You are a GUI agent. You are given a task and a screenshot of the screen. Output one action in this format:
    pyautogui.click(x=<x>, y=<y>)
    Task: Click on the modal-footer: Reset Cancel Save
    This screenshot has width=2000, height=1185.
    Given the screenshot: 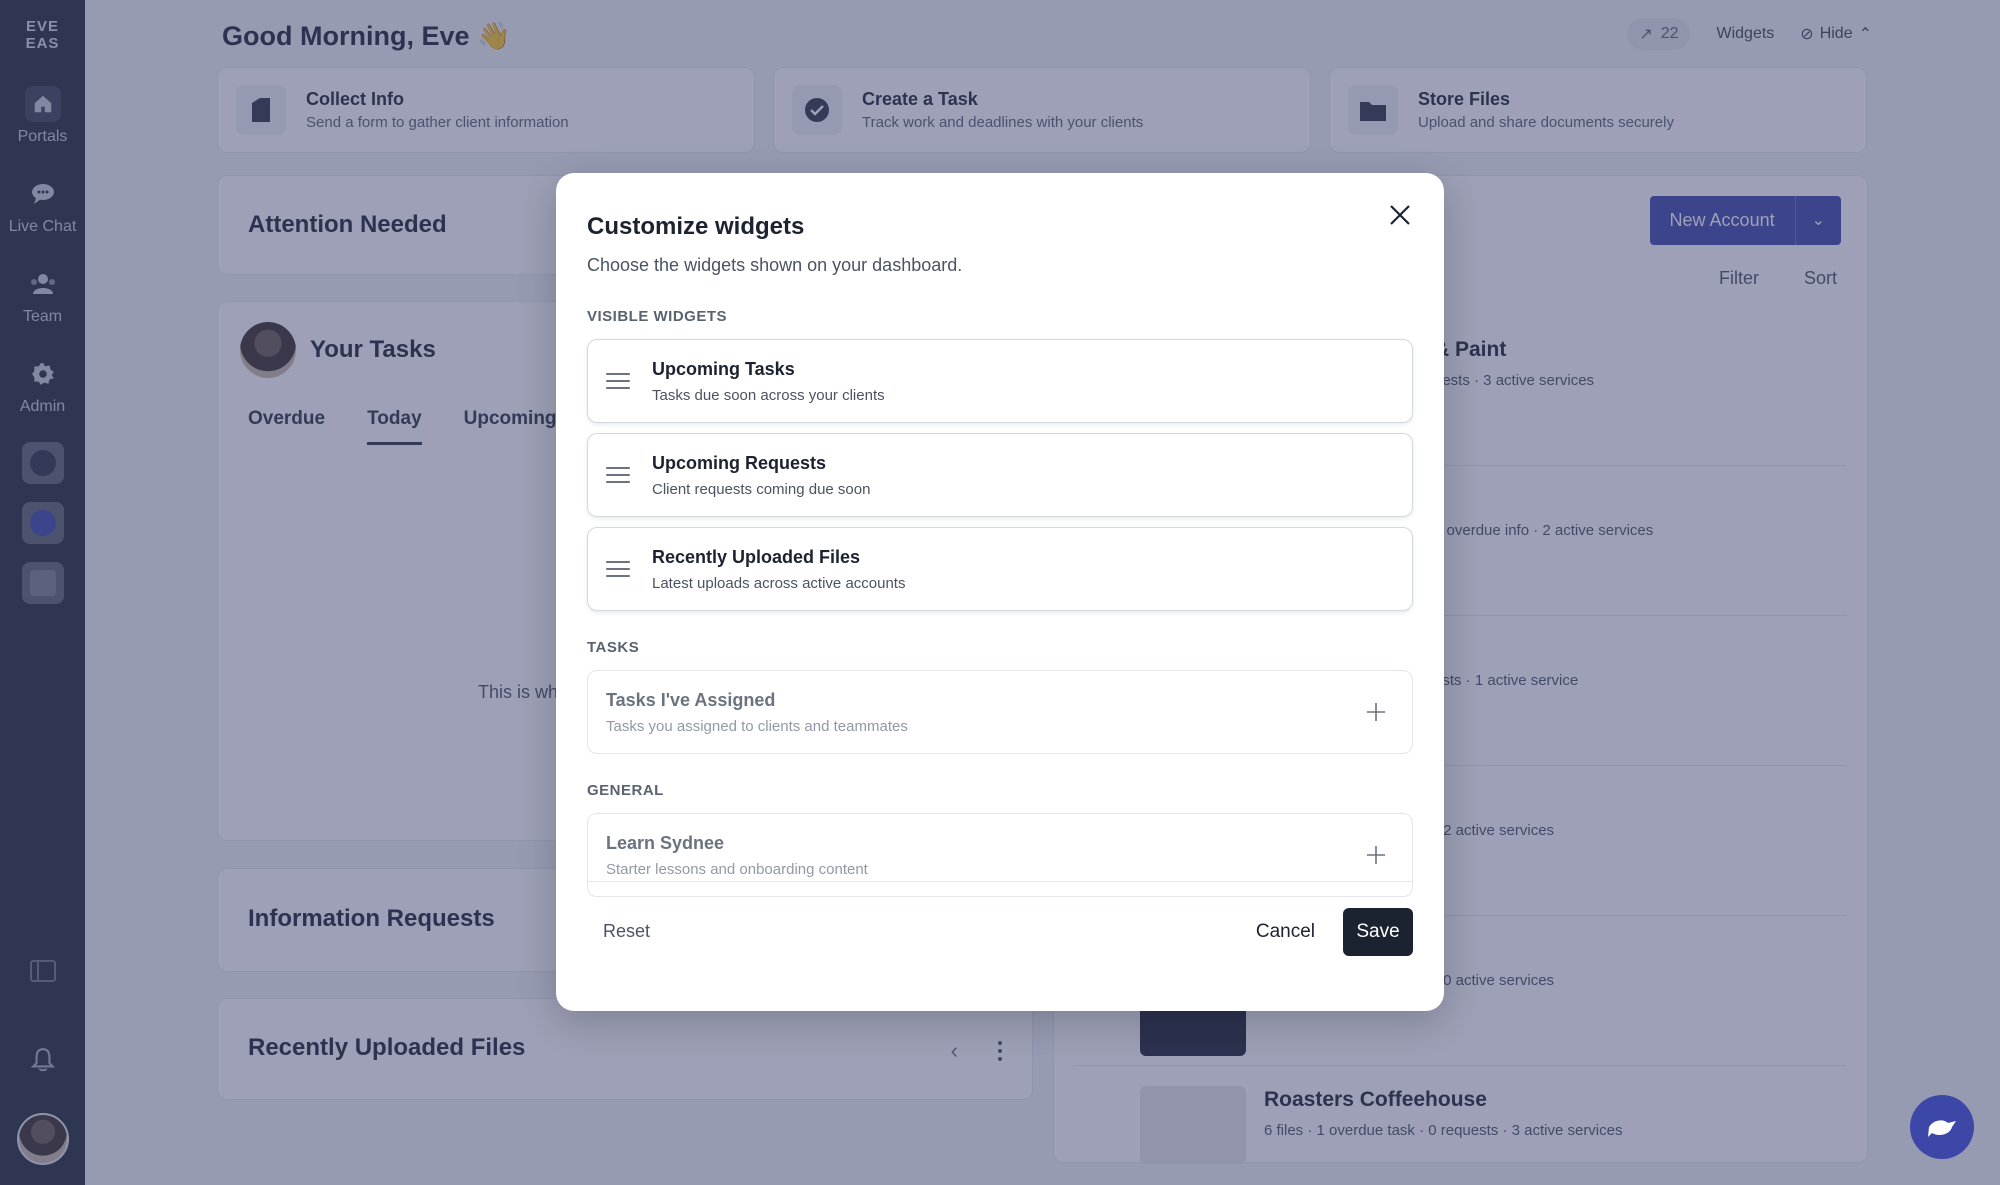 What is the action you would take?
    pyautogui.click(x=1000, y=931)
    